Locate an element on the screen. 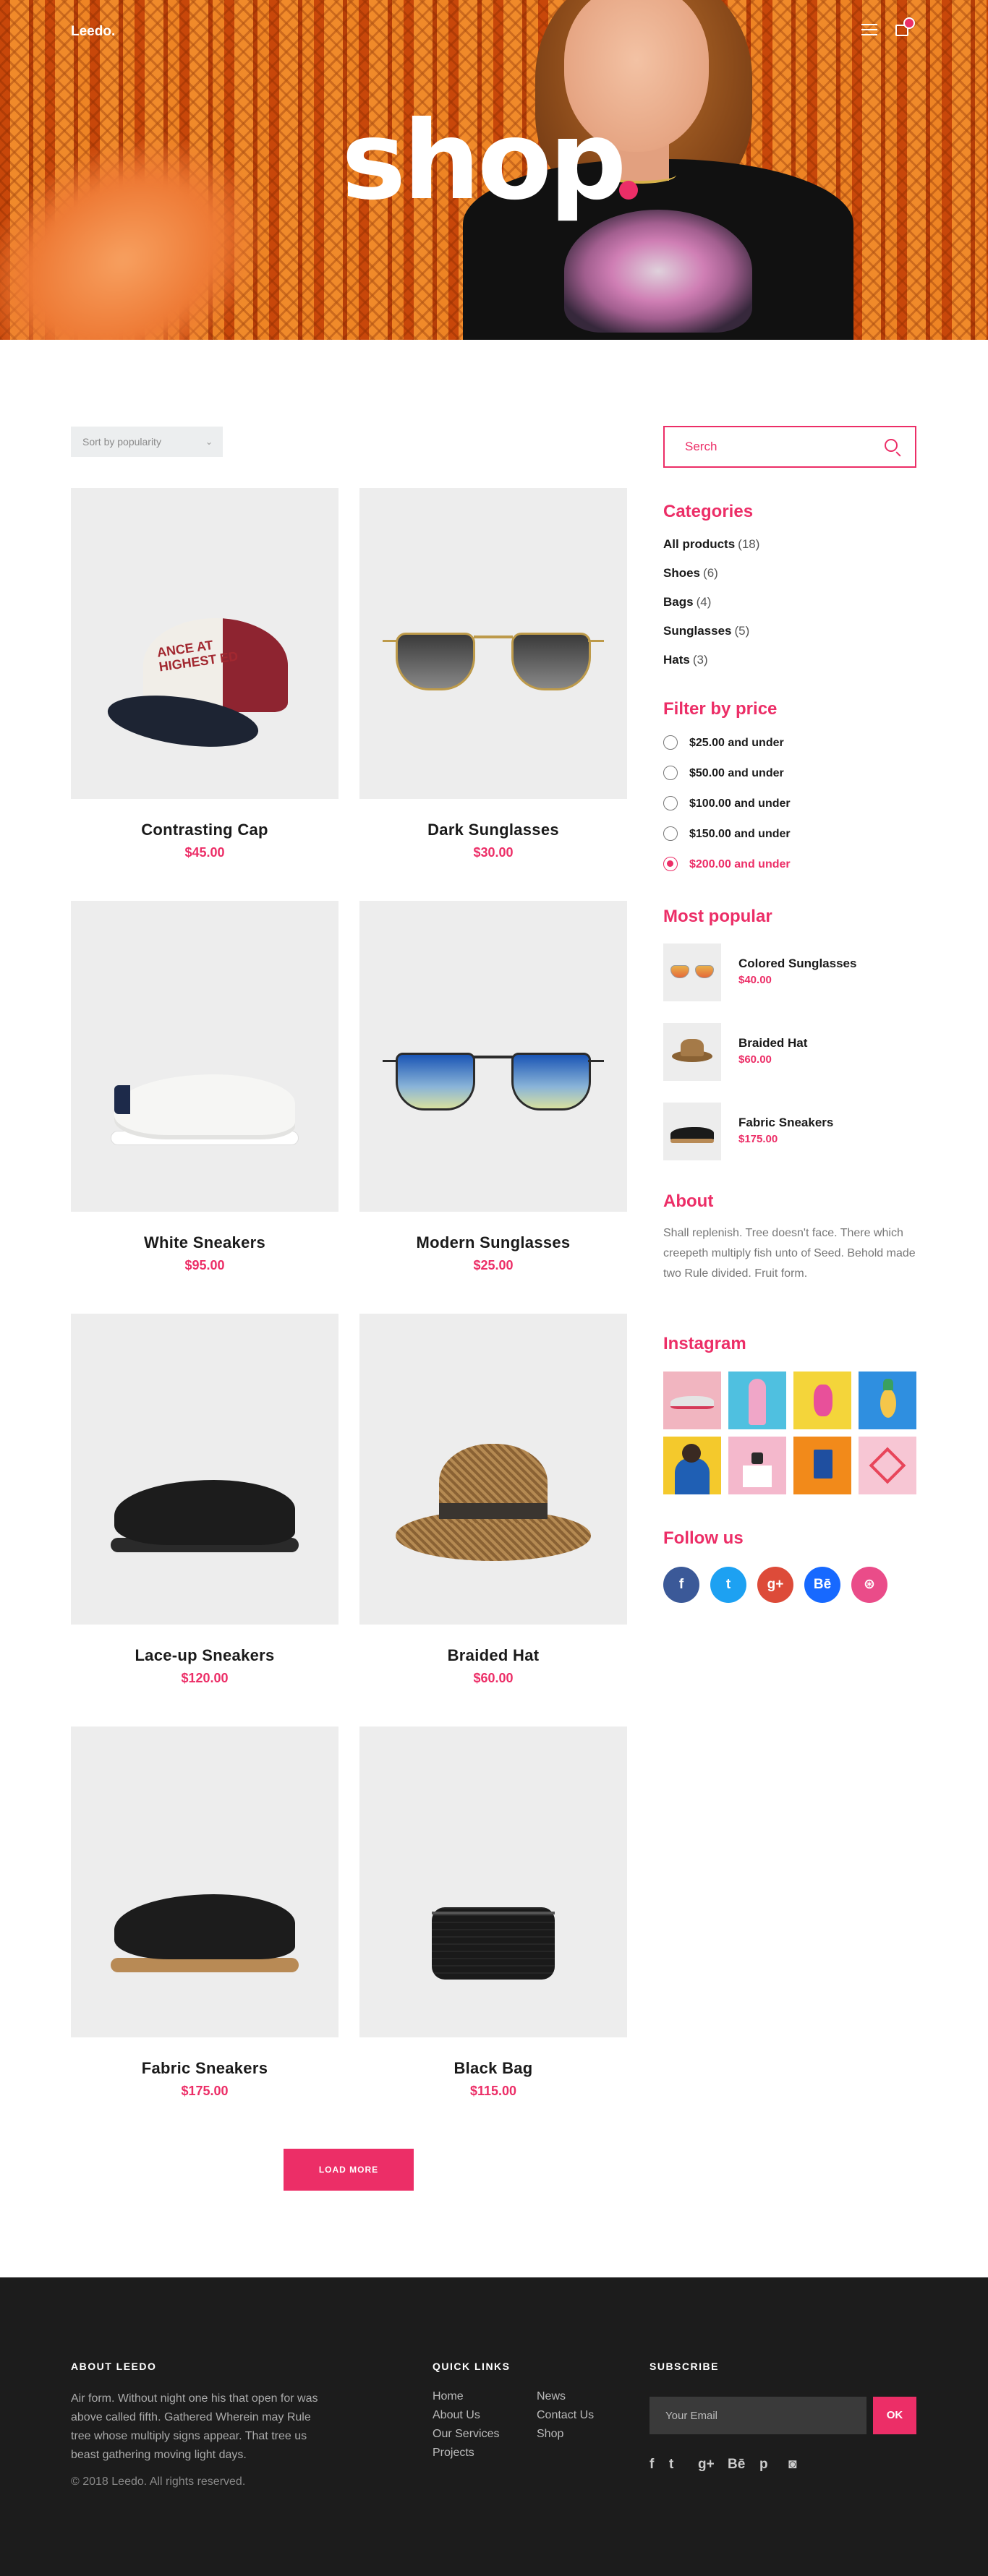  product-name: Lace-up Sneakers is located at coordinates (204, 1656).